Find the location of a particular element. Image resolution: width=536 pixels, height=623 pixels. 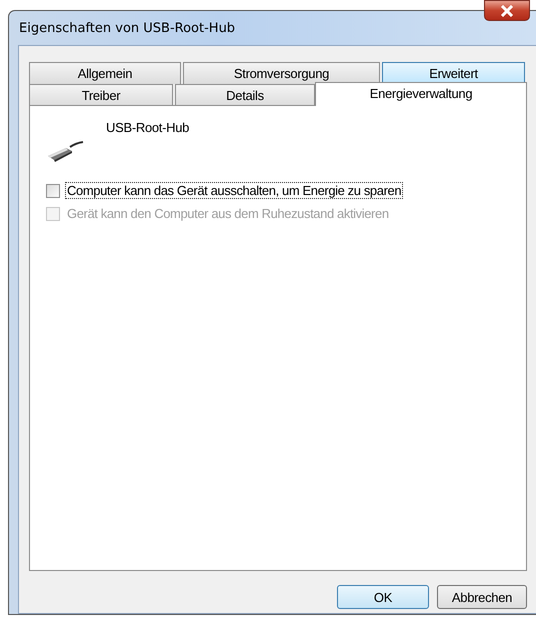

tab: Allgemein is located at coordinates (105, 73).